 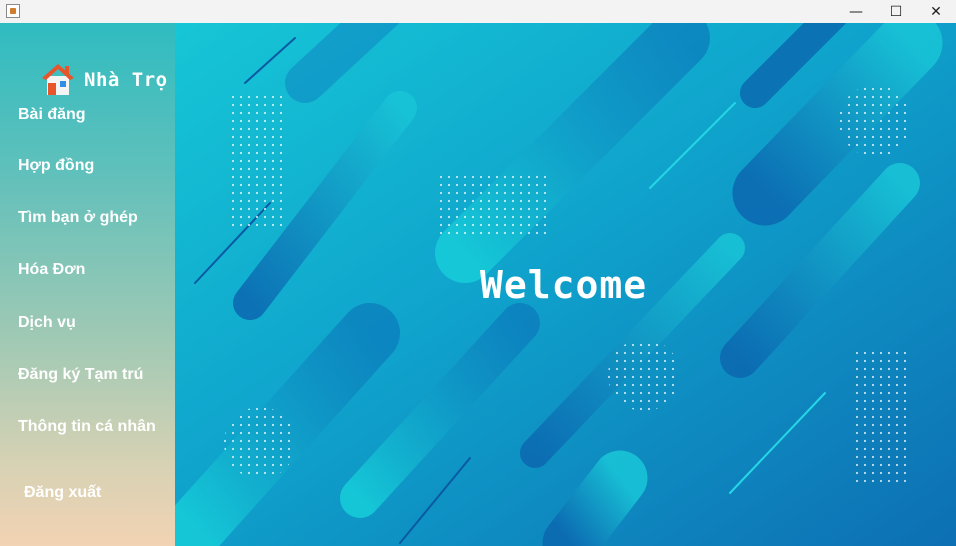 What do you see at coordinates (62, 493) in the screenshot?
I see `logout-button: Đăng xuất` at bounding box center [62, 493].